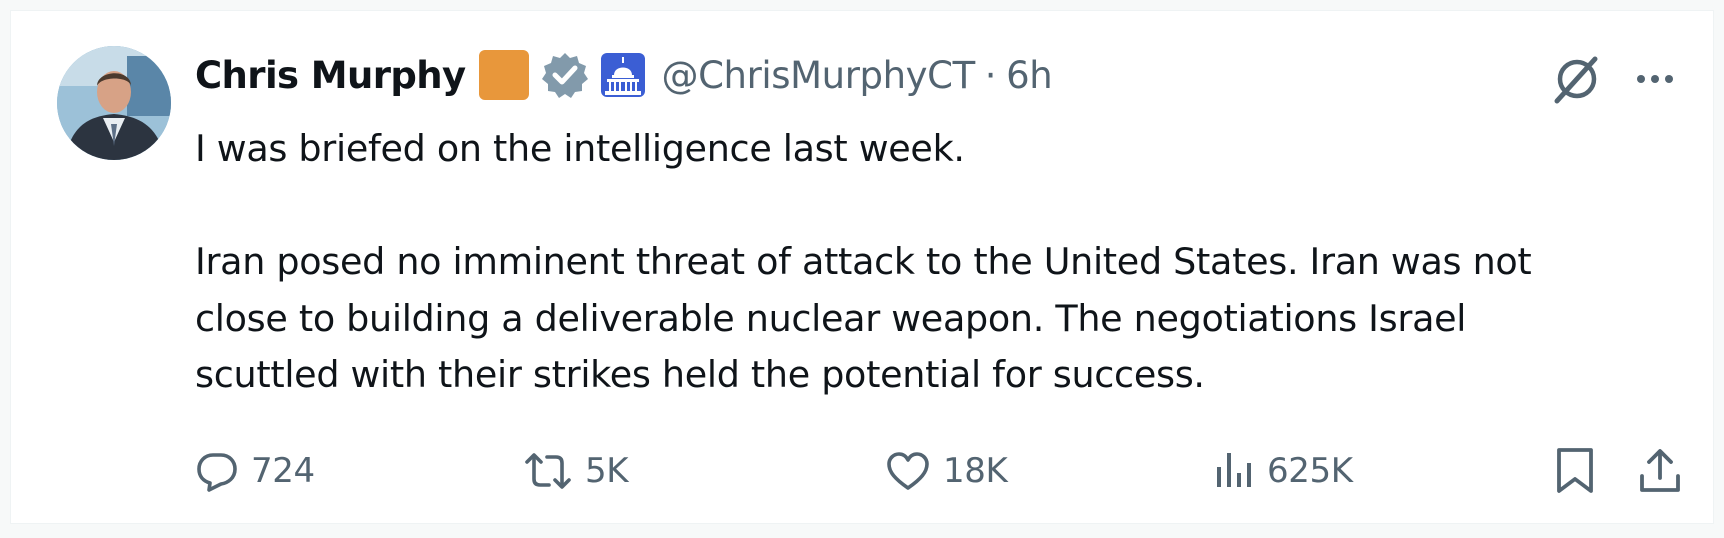 This screenshot has width=1724, height=538. What do you see at coordinates (548, 471) in the screenshot?
I see `repost-icon` at bounding box center [548, 471].